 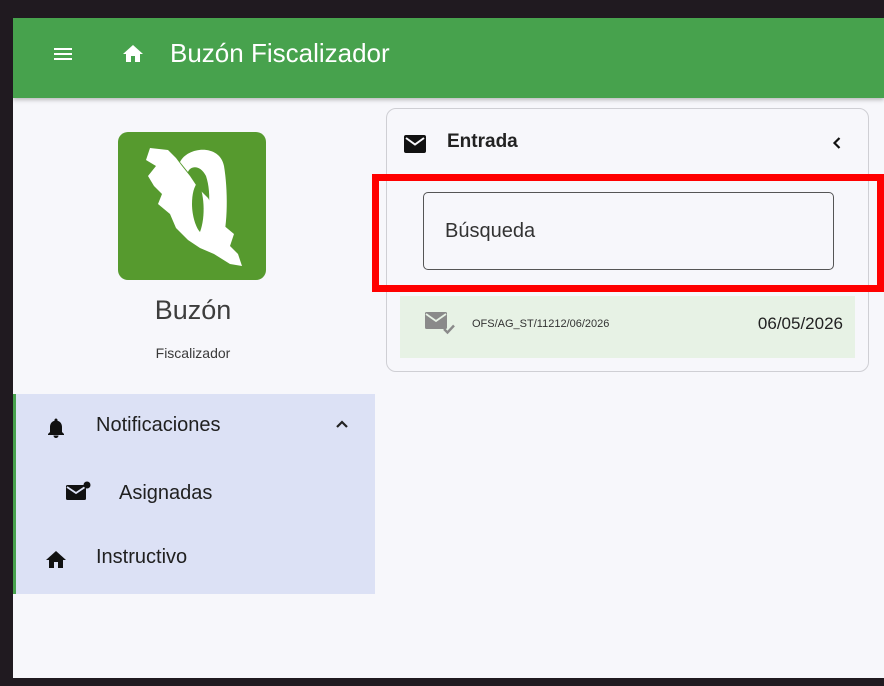 What do you see at coordinates (415, 144) in the screenshot?
I see `mail-icon` at bounding box center [415, 144].